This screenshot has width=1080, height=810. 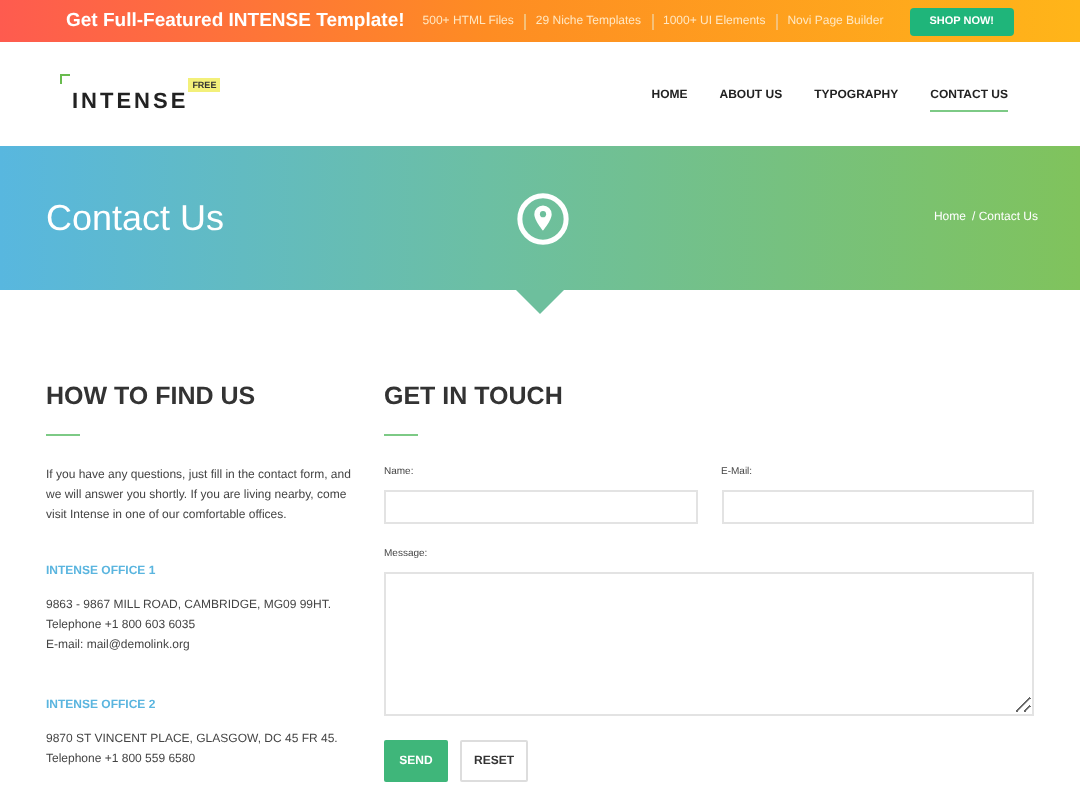 What do you see at coordinates (542, 218) in the screenshot?
I see `location-pin-icon` at bounding box center [542, 218].